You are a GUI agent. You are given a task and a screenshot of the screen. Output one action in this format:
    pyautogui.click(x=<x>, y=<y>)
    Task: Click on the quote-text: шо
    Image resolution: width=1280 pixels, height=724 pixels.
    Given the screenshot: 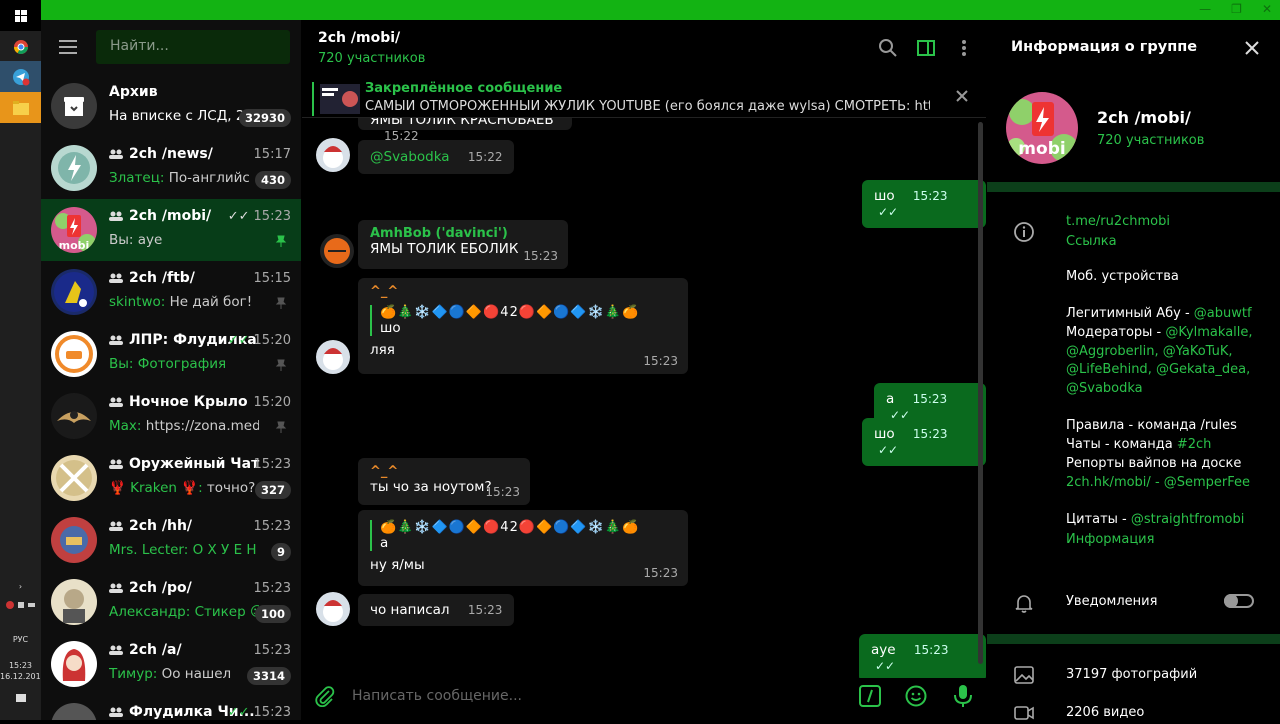 What is the action you would take?
    pyautogui.click(x=390, y=328)
    